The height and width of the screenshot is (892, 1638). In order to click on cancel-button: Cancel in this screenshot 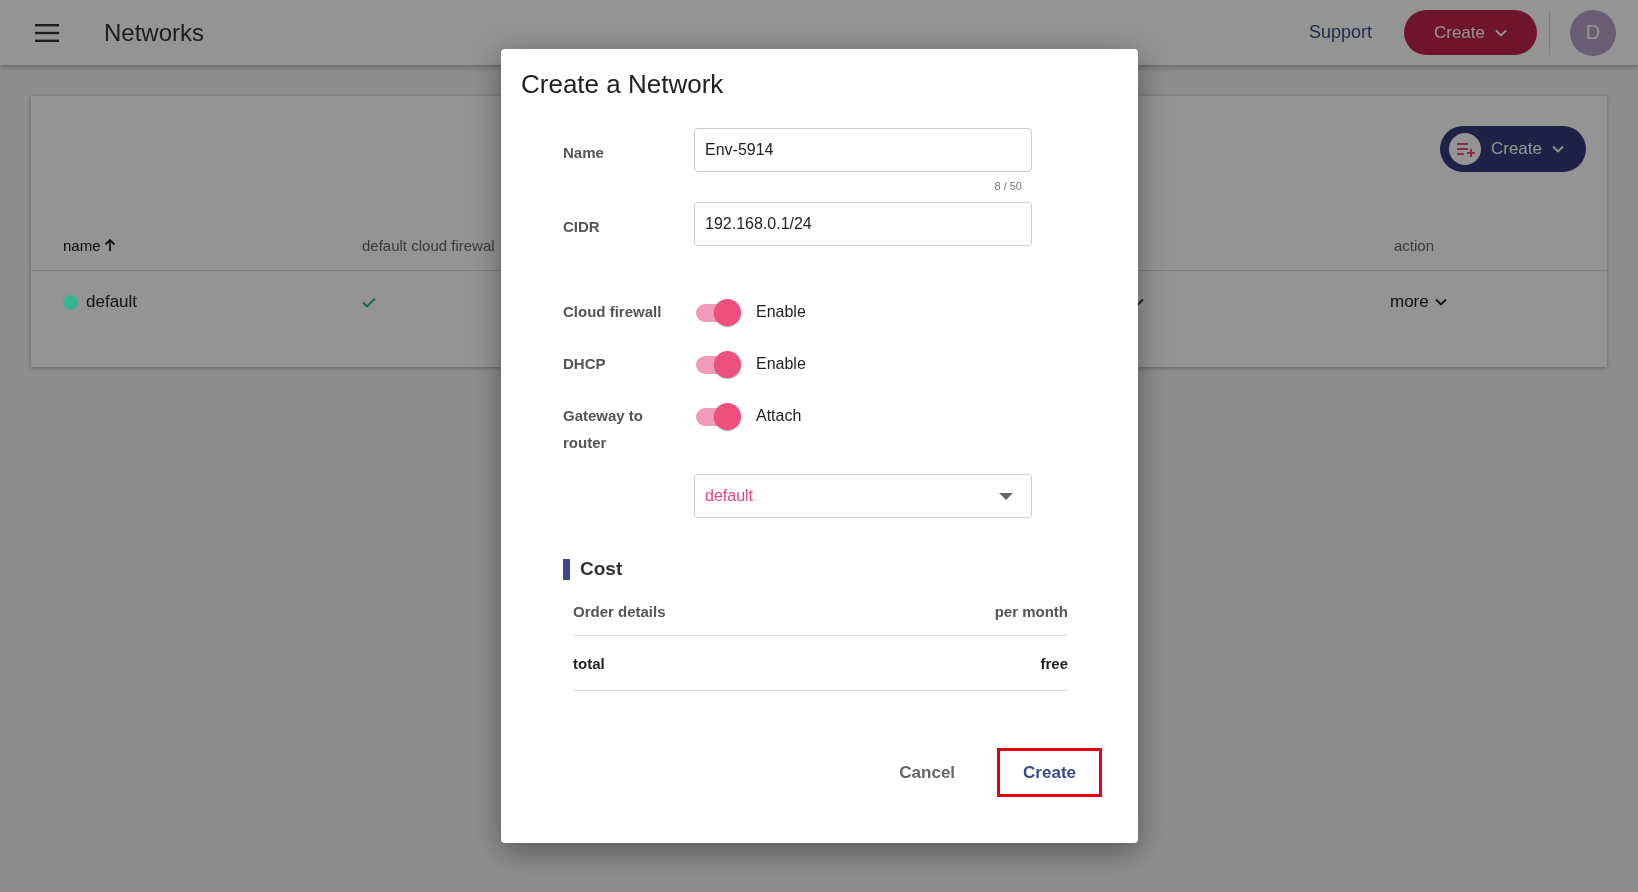, I will do `click(927, 772)`.